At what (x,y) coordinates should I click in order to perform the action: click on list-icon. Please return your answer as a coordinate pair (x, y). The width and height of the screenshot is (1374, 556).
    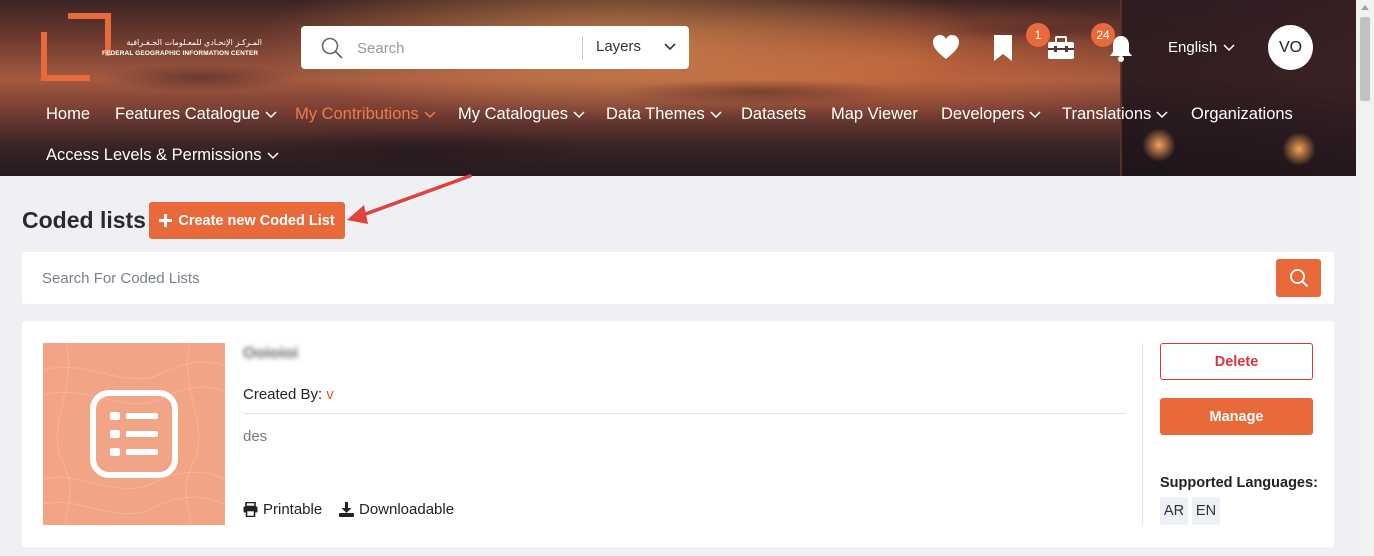
    Looking at the image, I should click on (134, 434).